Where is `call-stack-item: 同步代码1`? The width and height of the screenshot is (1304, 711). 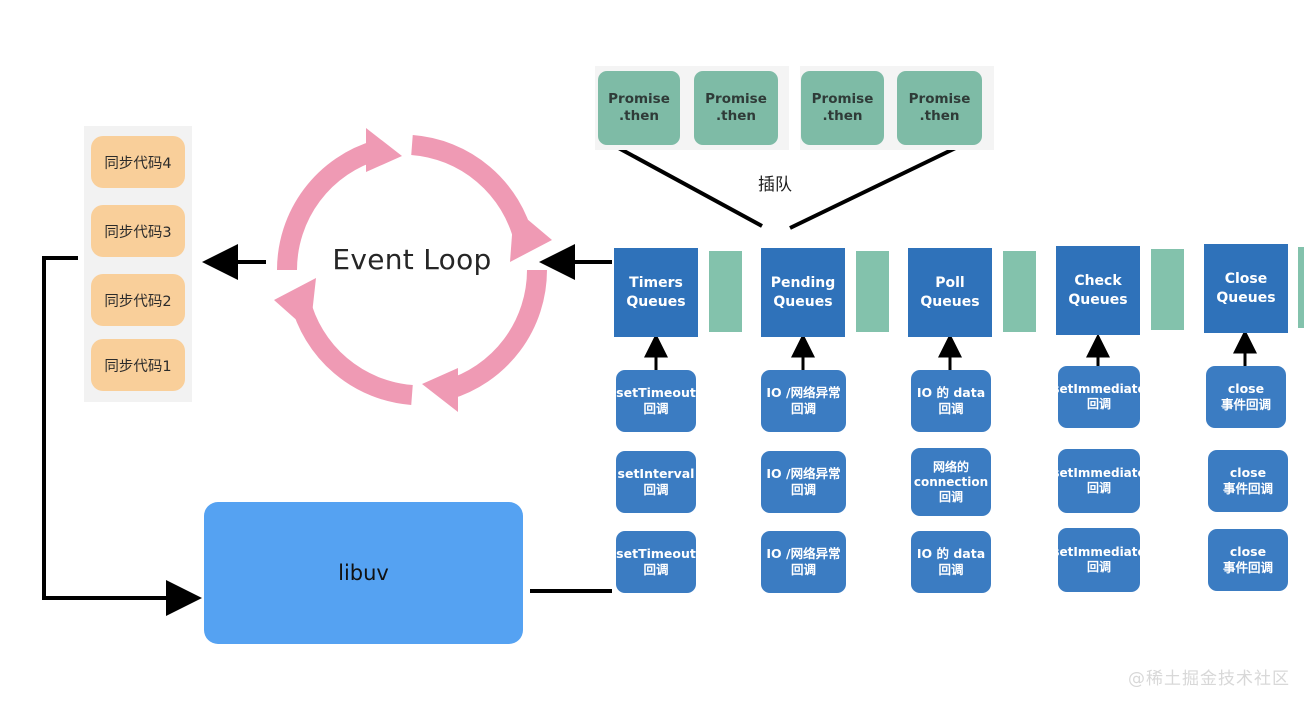
call-stack-item: 同步代码1 is located at coordinates (138, 365).